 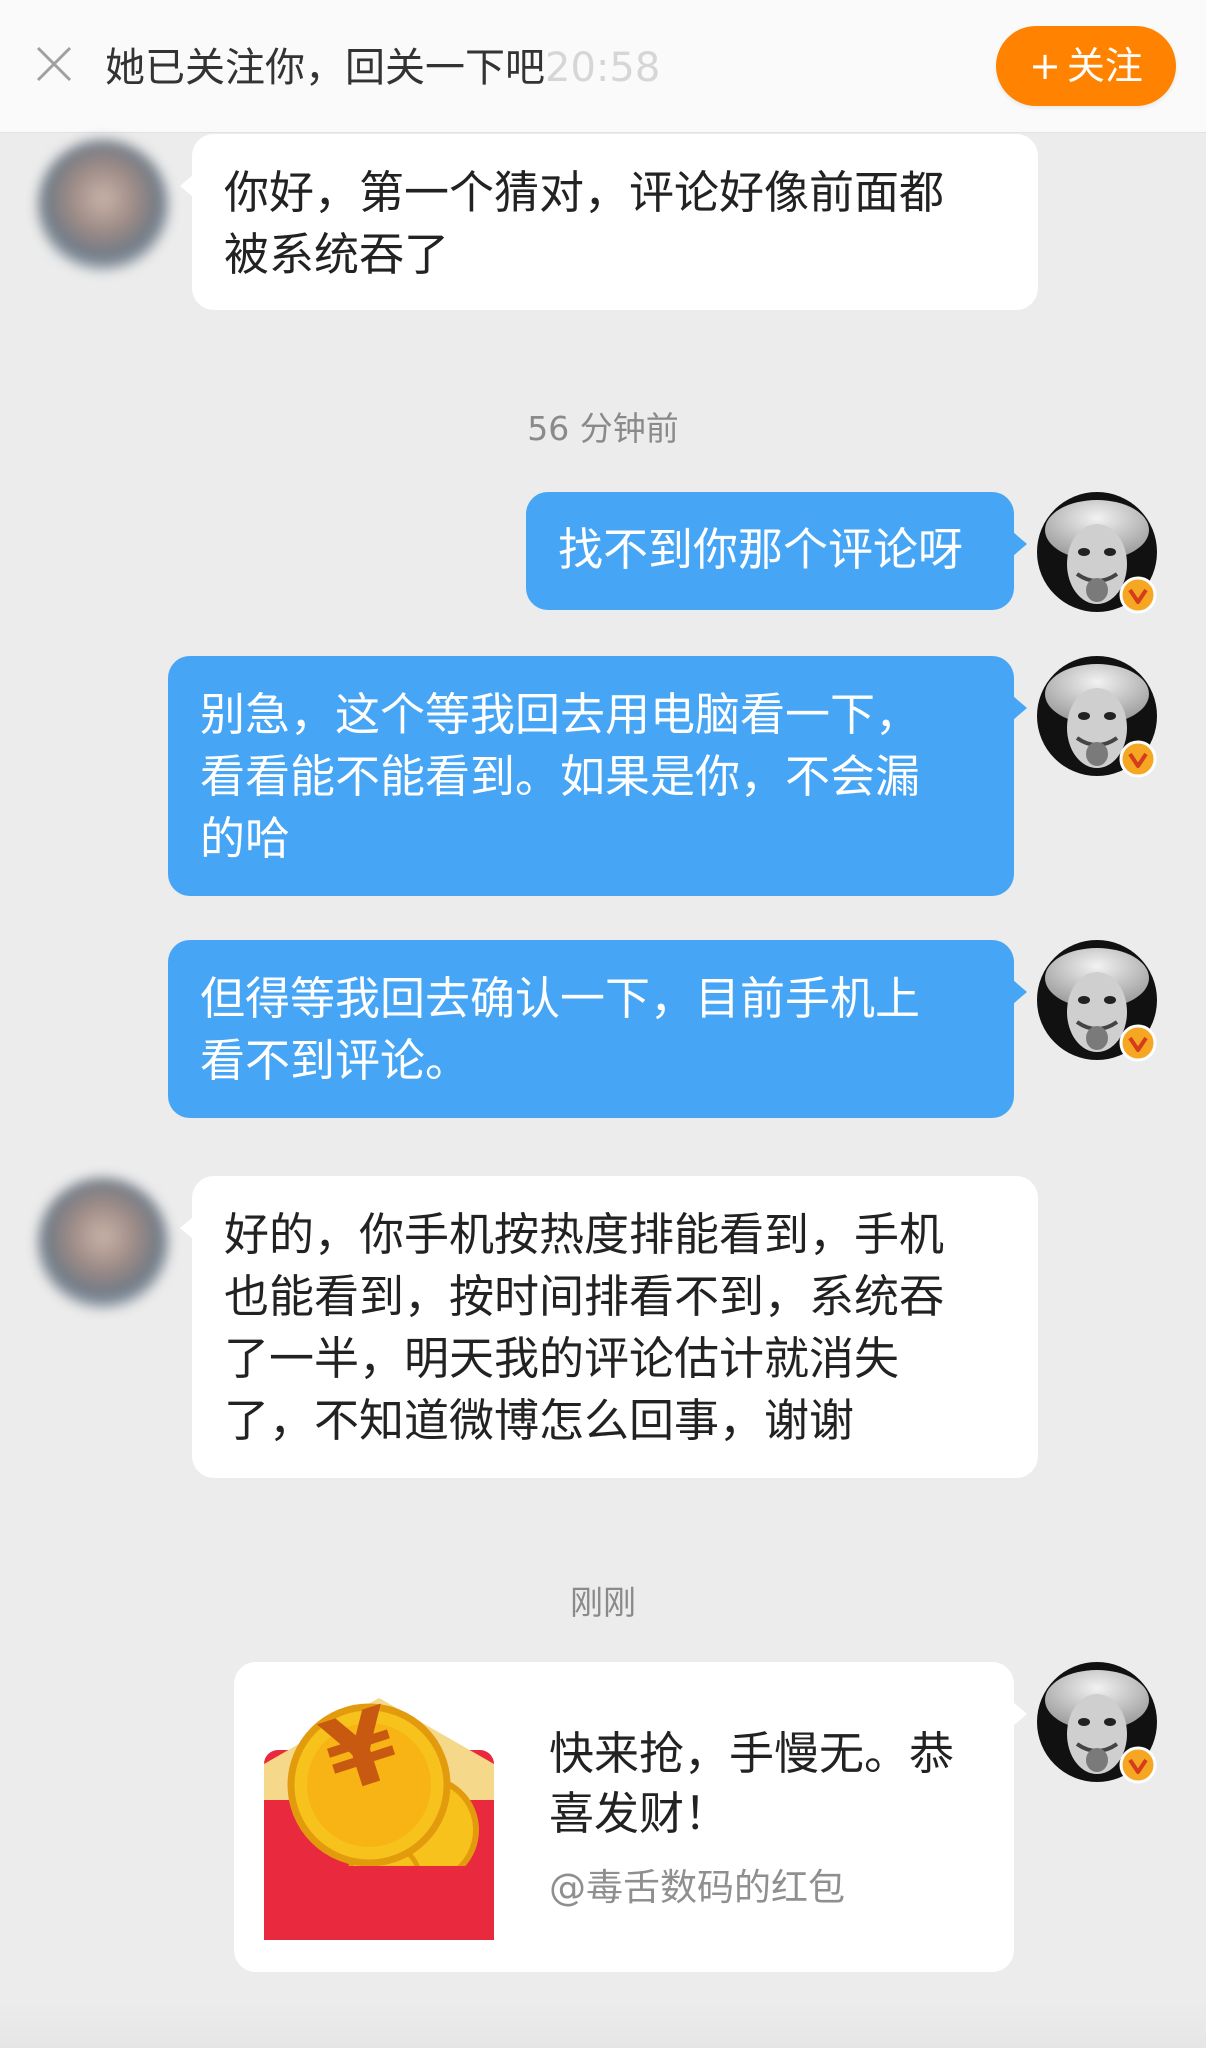 I want to click on message-text-line: 好的，你手机按热度排能看到，手机, so click(x=584, y=1234).